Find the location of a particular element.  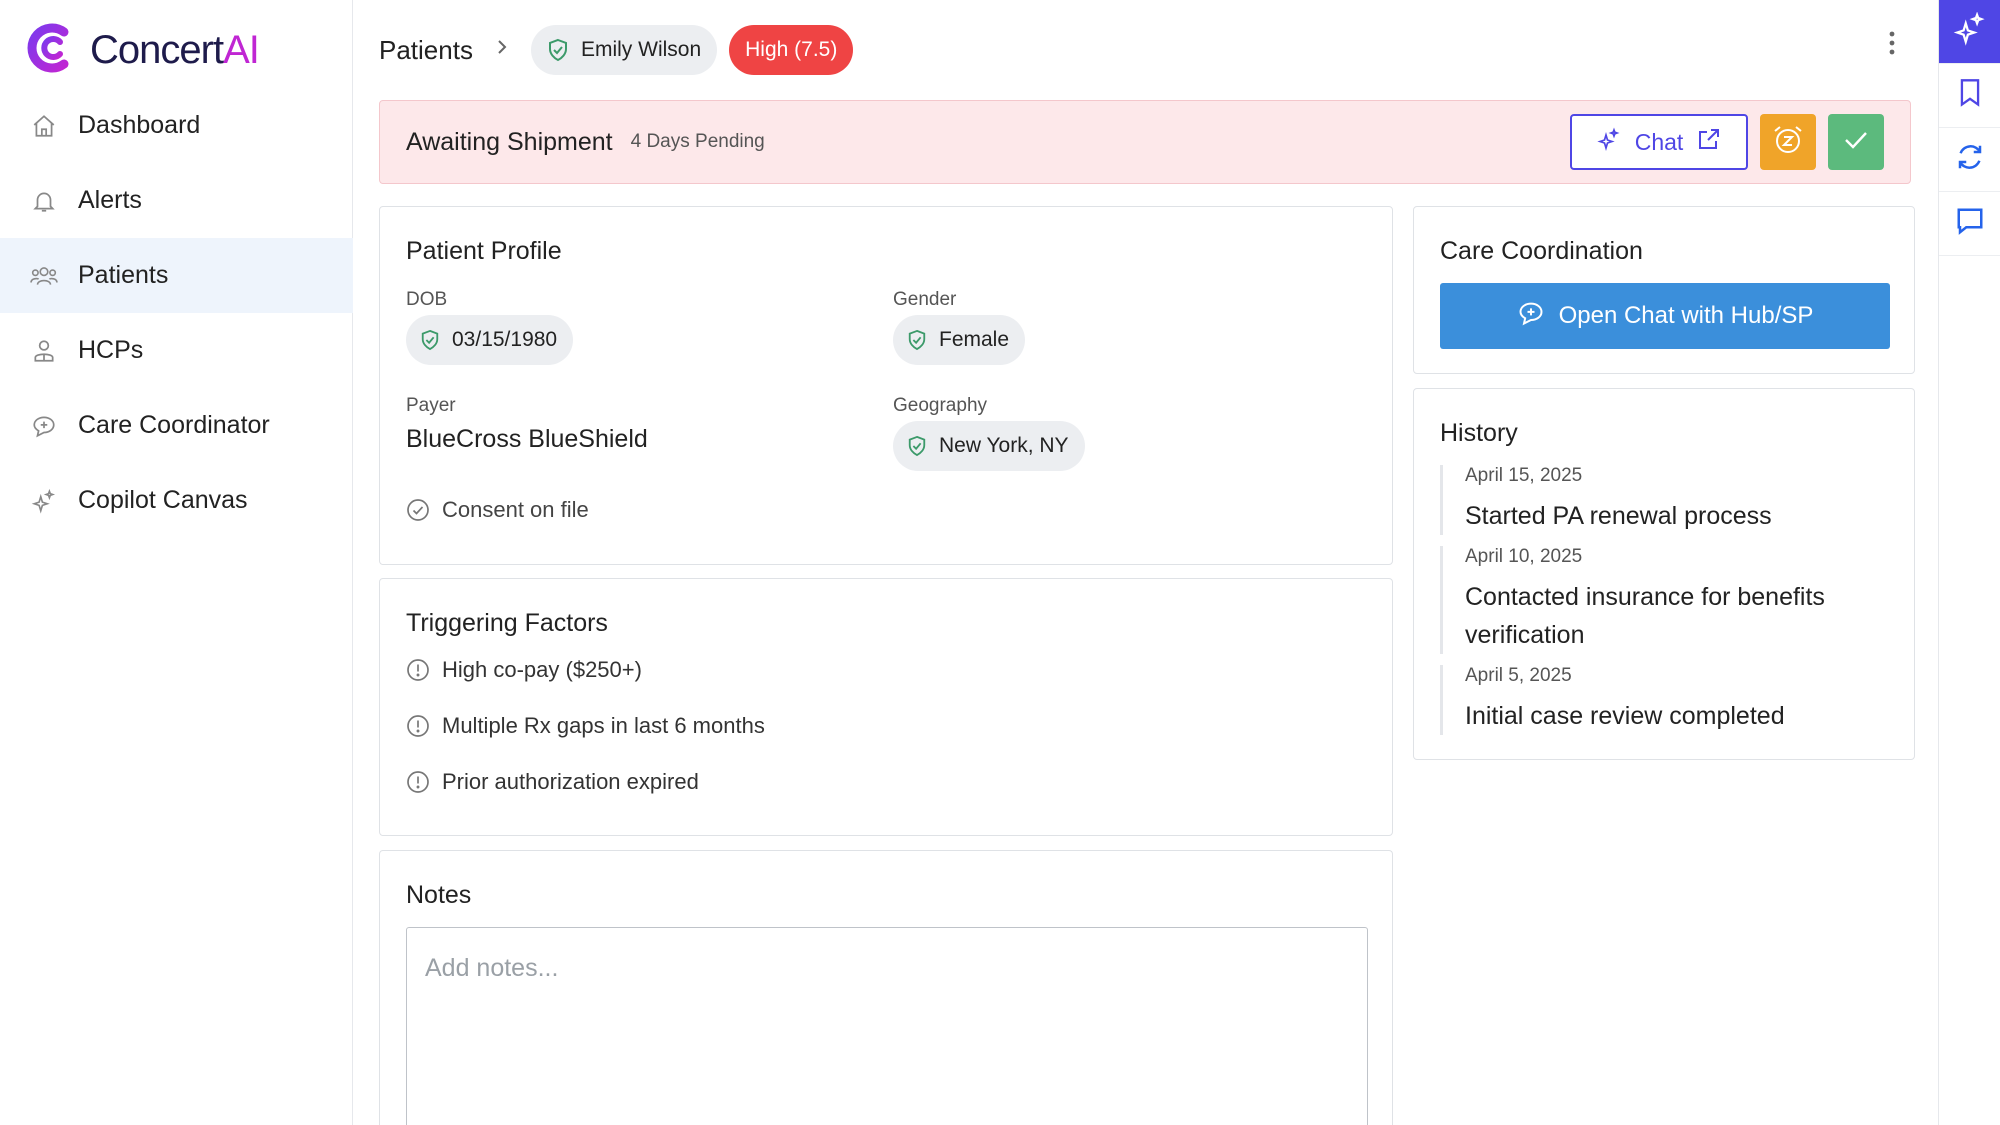

gender-label: Gender is located at coordinates (925, 299).